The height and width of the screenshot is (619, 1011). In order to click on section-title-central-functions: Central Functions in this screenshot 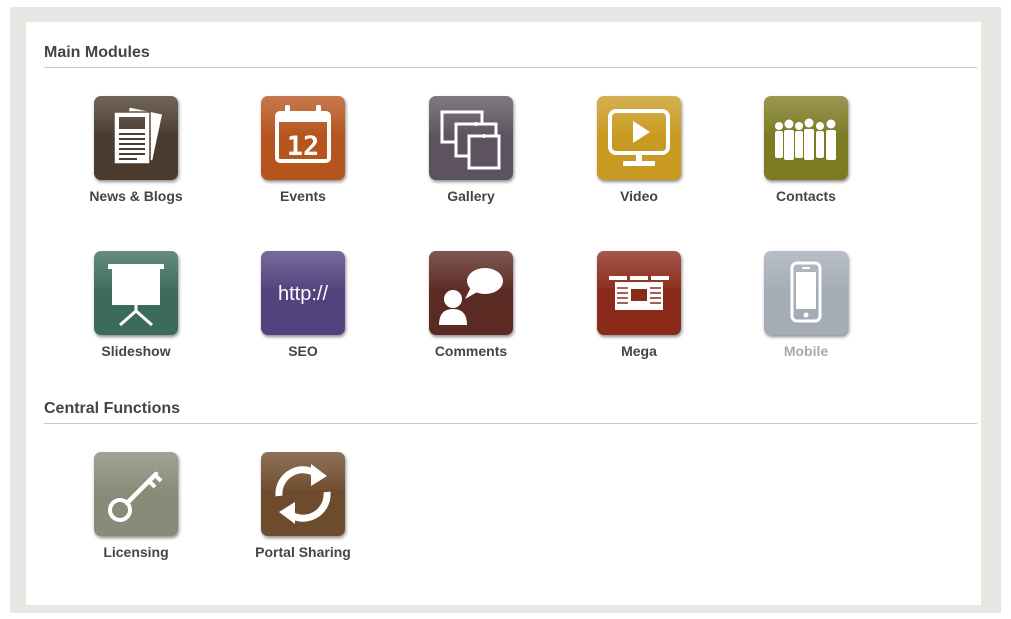, I will do `click(112, 408)`.